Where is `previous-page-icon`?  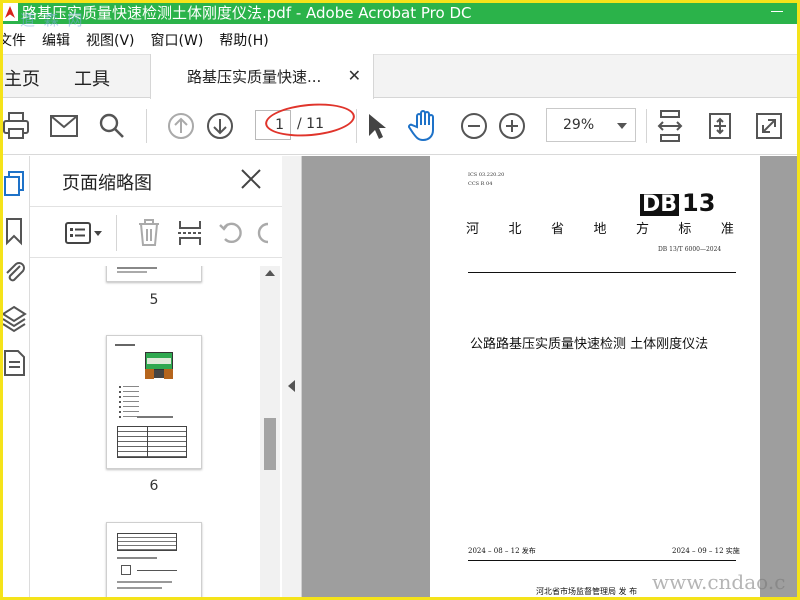
previous-page-icon is located at coordinates (181, 126).